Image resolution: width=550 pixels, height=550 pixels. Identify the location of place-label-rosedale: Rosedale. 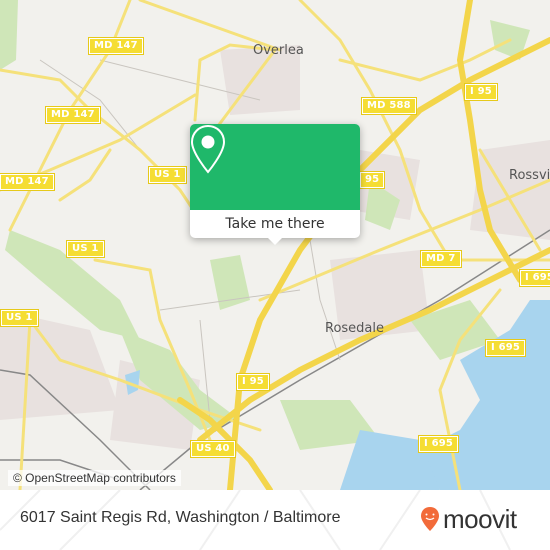
(355, 328).